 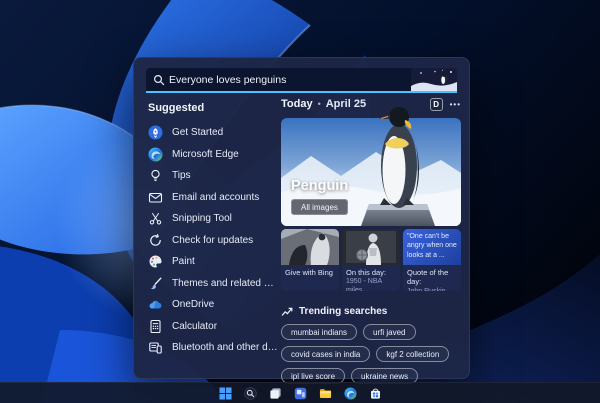 What do you see at coordinates (371, 247) in the screenshot?
I see `on-this-day-image` at bounding box center [371, 247].